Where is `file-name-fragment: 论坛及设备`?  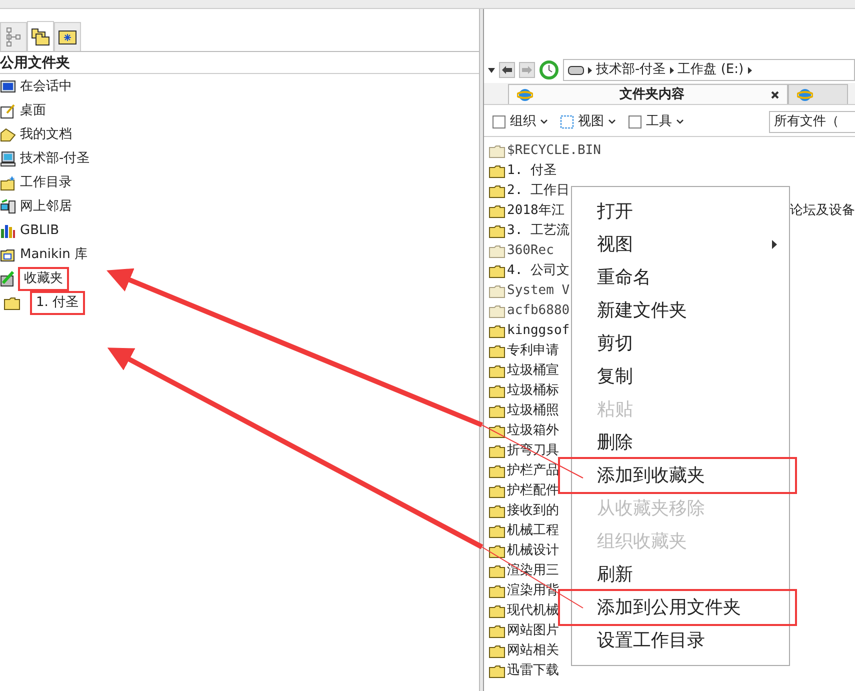
file-name-fragment: 论坛及设备 is located at coordinates (822, 211).